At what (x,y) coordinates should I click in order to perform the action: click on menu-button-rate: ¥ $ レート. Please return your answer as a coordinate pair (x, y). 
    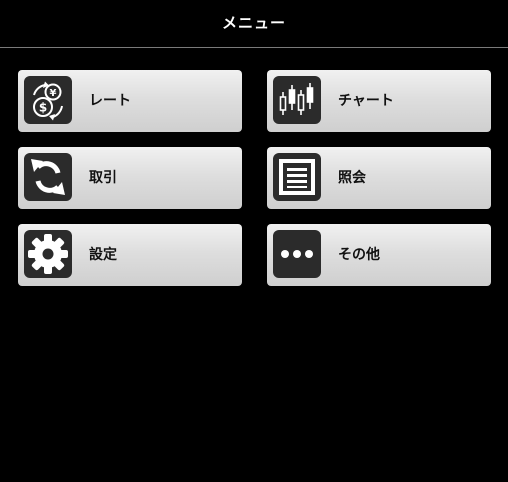
    Looking at the image, I should click on (130, 101).